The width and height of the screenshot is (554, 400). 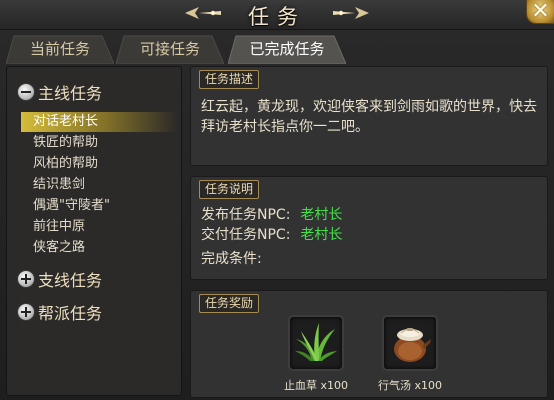 I want to click on panel-tag: 任务奖励, so click(x=229, y=303).